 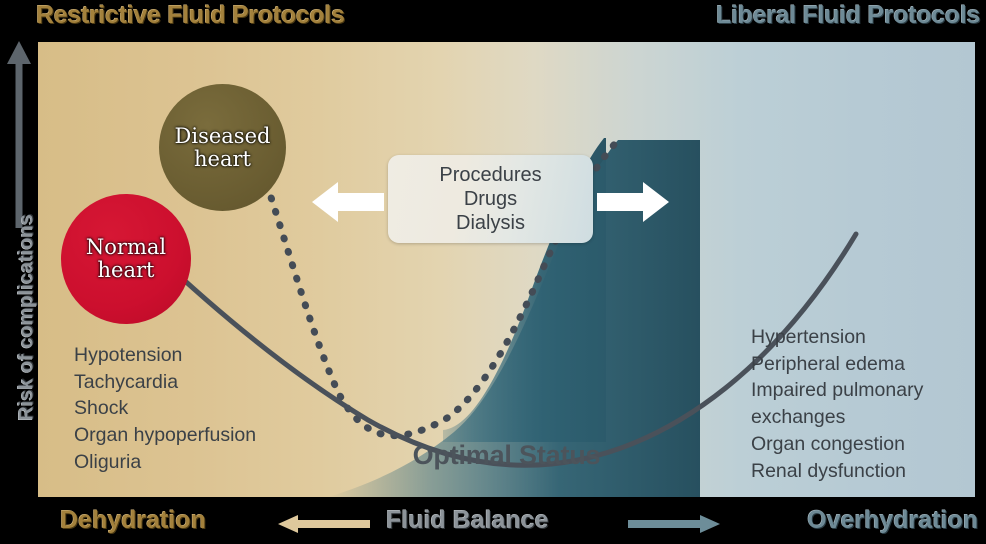 What do you see at coordinates (126, 381) in the screenshot?
I see `list-item: Tachycardia` at bounding box center [126, 381].